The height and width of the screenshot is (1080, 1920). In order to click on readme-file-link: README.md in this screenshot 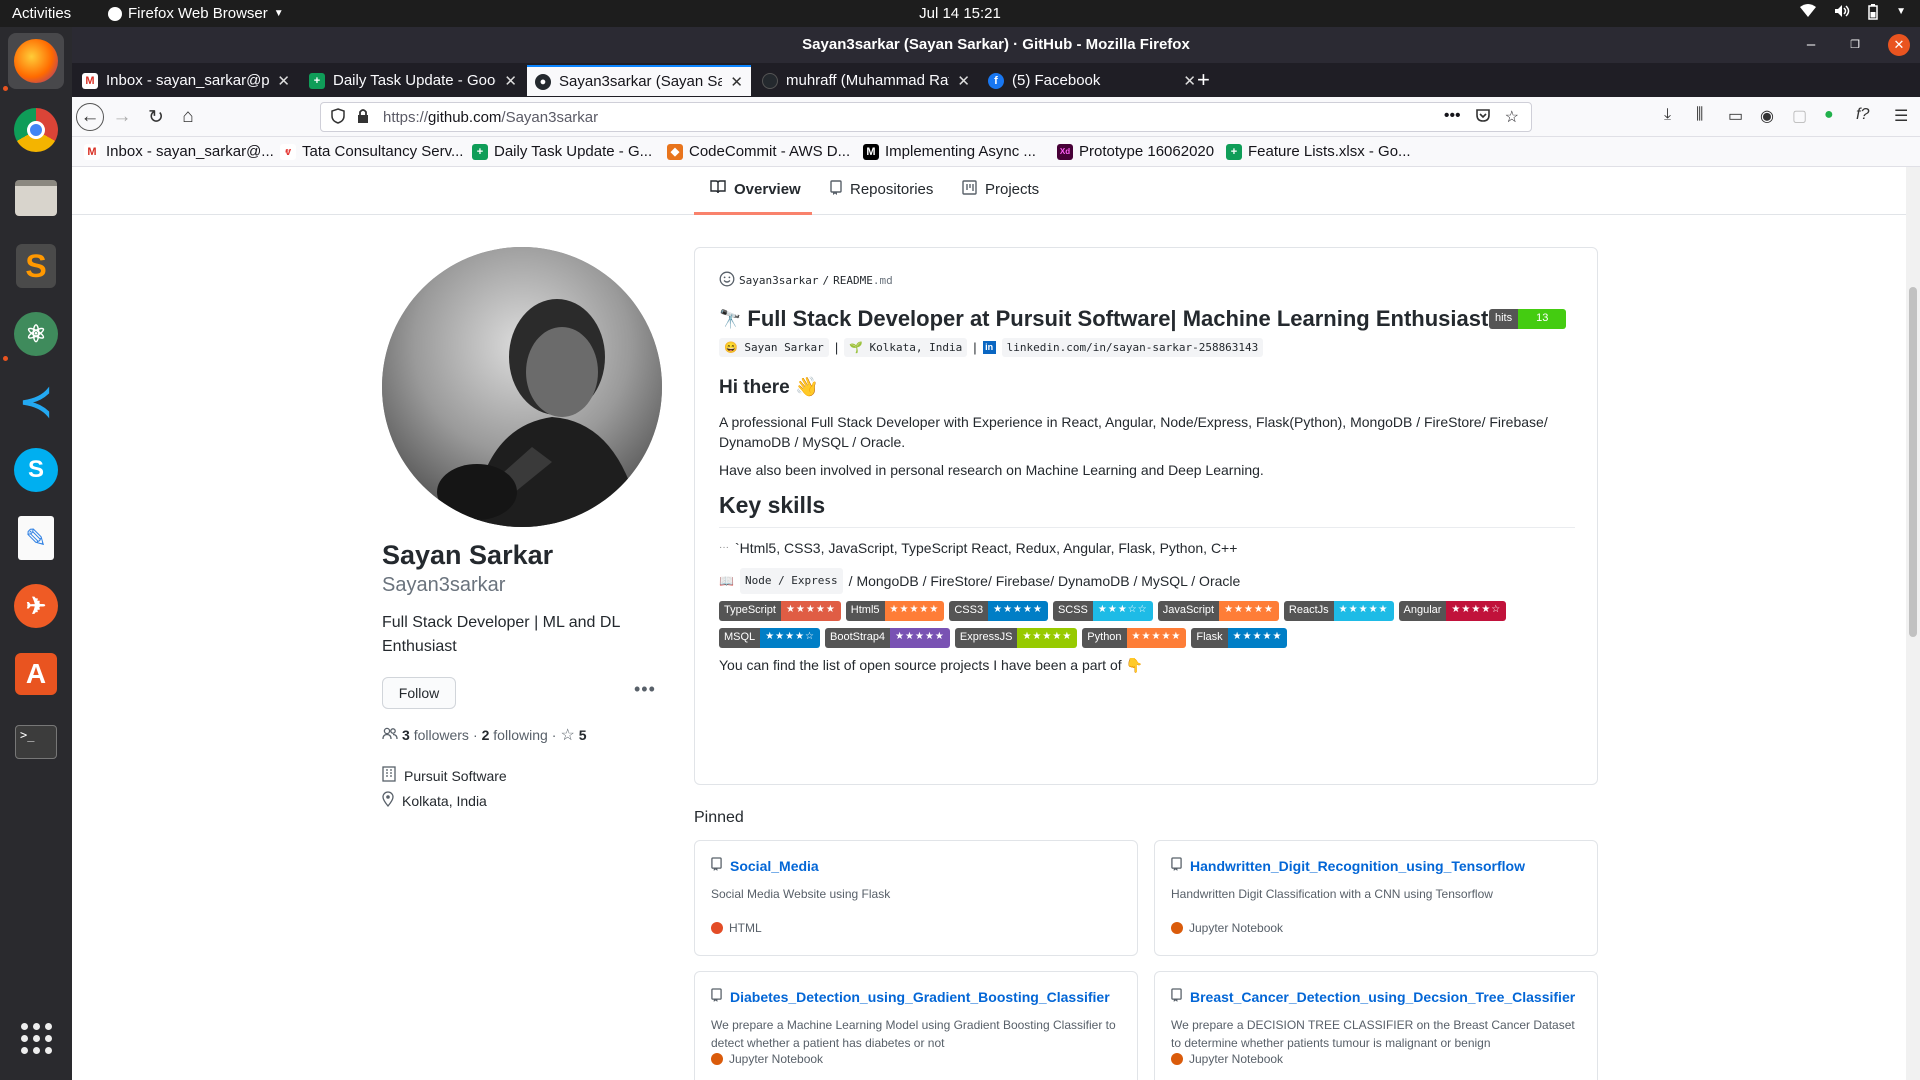, I will do `click(863, 280)`.